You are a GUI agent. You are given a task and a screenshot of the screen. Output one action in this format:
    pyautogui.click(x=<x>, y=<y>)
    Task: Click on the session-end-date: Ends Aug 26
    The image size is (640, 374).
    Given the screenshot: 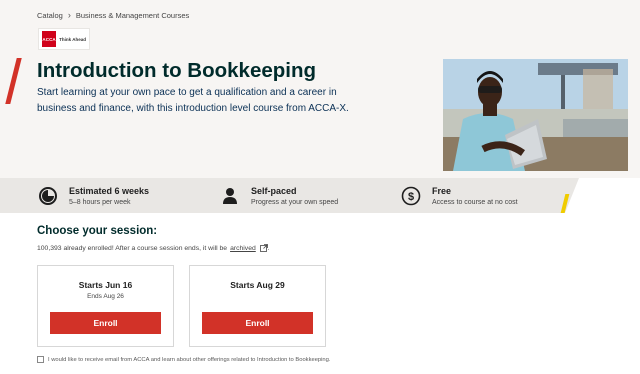 What is the action you would take?
    pyautogui.click(x=105, y=296)
    